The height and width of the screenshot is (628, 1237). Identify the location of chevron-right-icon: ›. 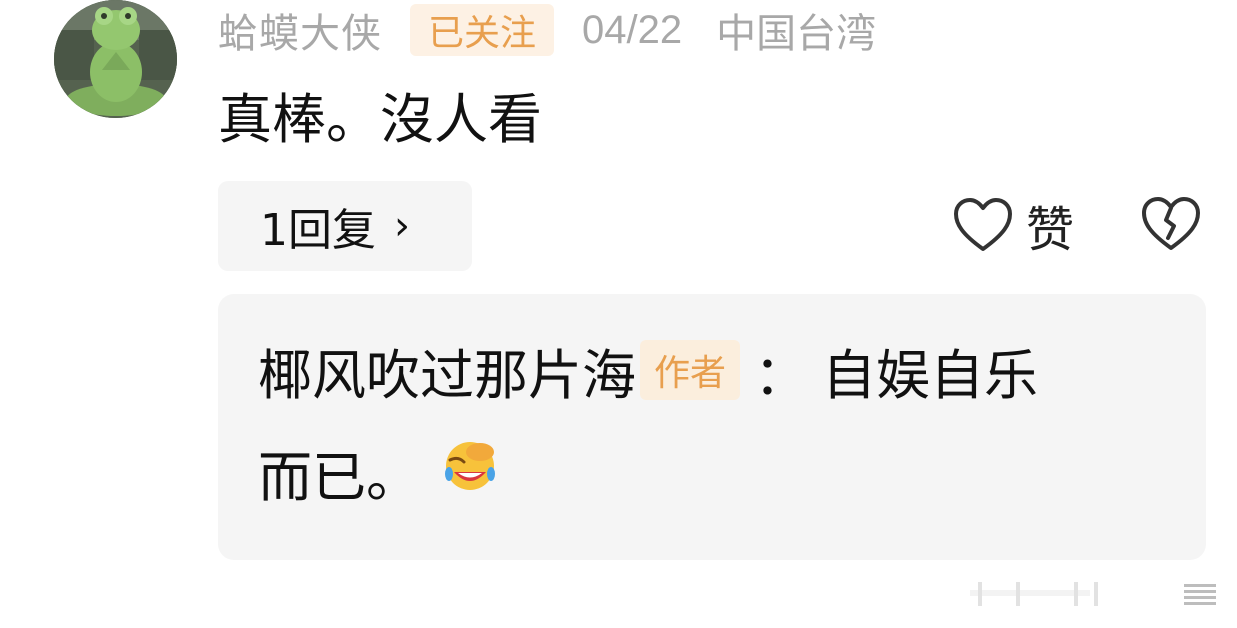
(402, 226).